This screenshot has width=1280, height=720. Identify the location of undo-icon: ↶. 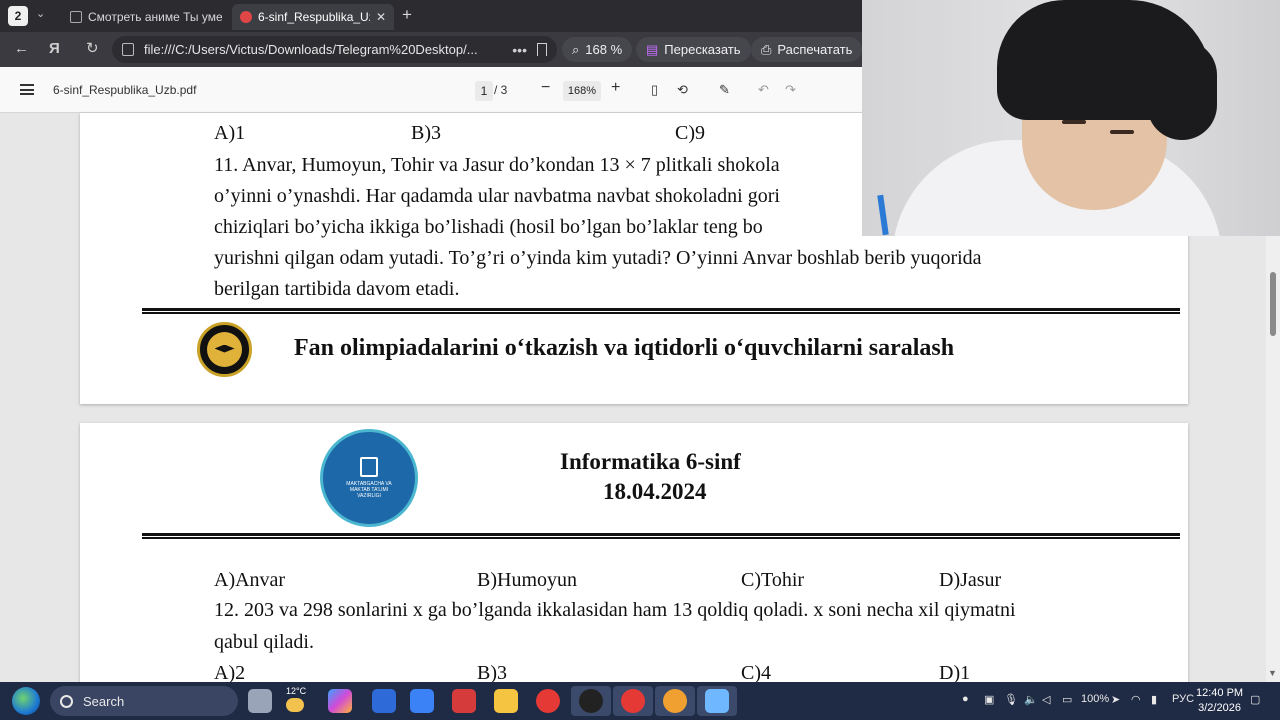
(763, 90).